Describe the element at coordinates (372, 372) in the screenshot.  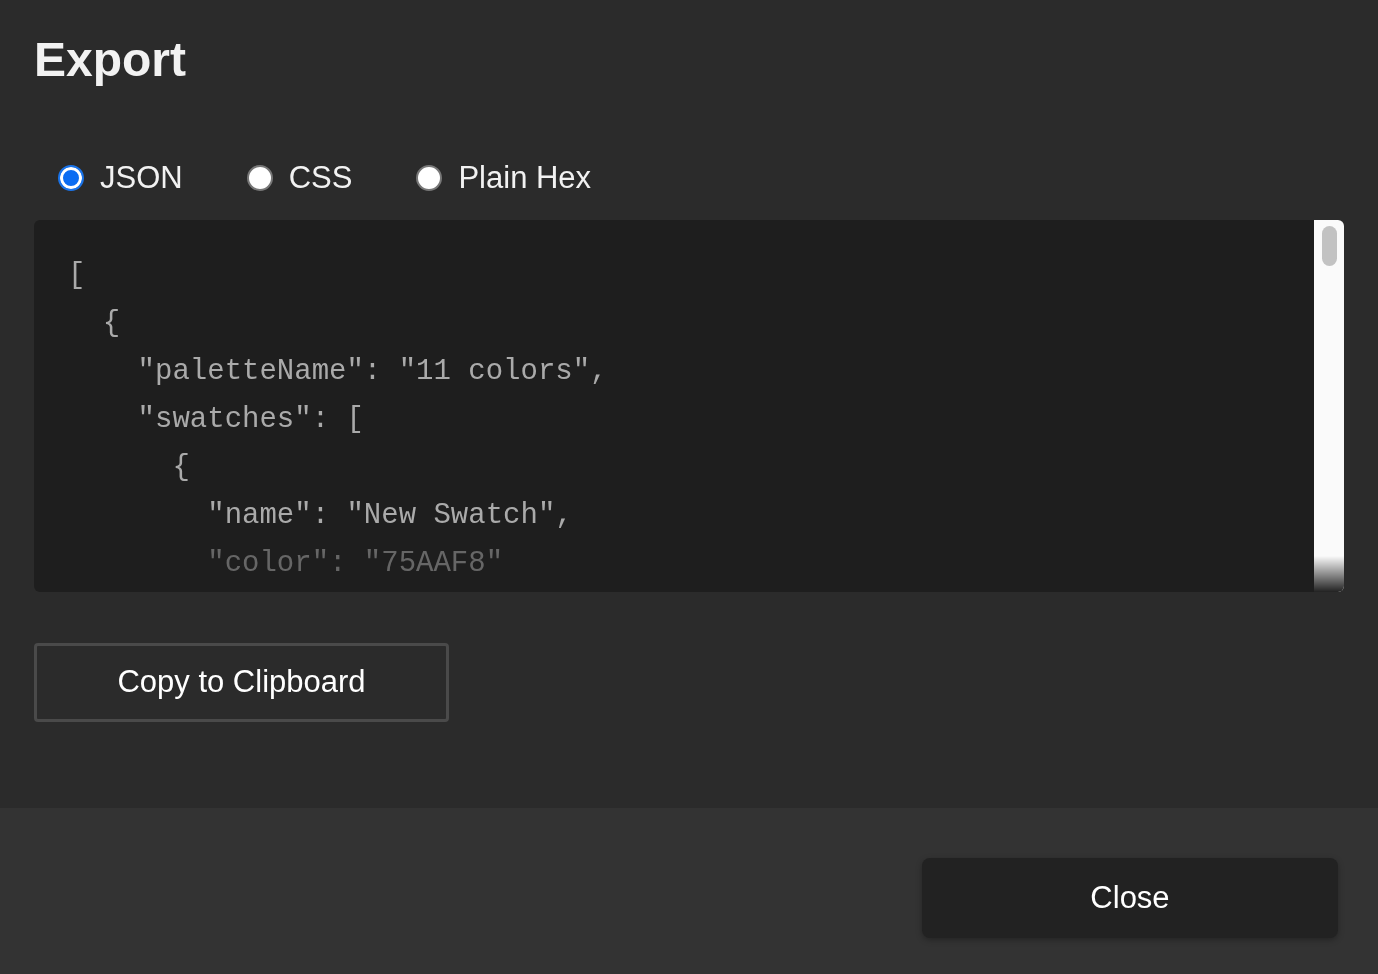
I see `code-line: "paletteName": "11 colors",` at that location.